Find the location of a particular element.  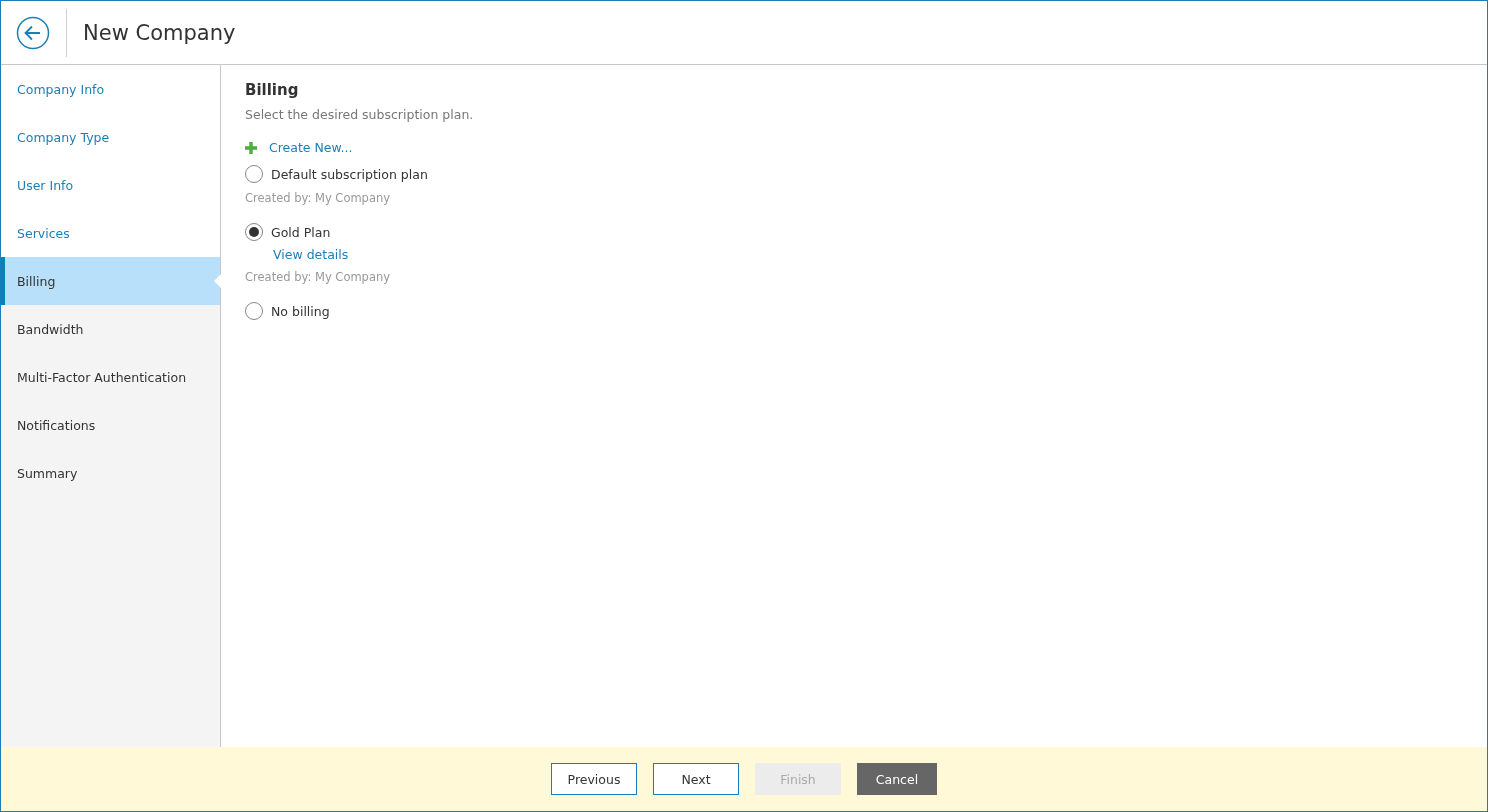

wizard-button: Cancel is located at coordinates (897, 779).